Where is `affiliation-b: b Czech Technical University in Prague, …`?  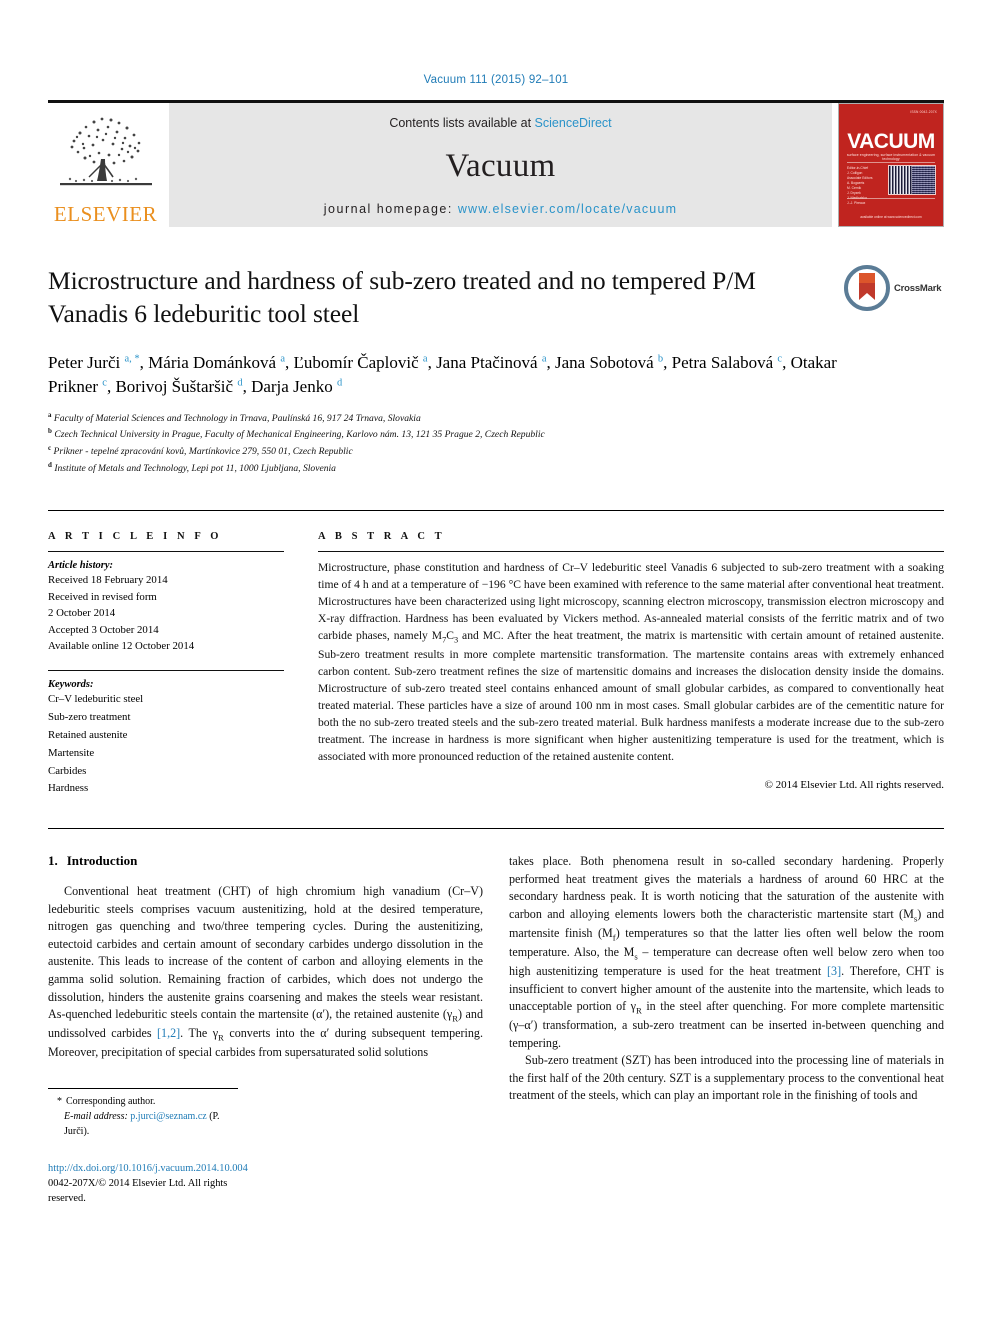
affiliation-b: b Czech Technical University in Prague, … is located at coordinates (296, 434).